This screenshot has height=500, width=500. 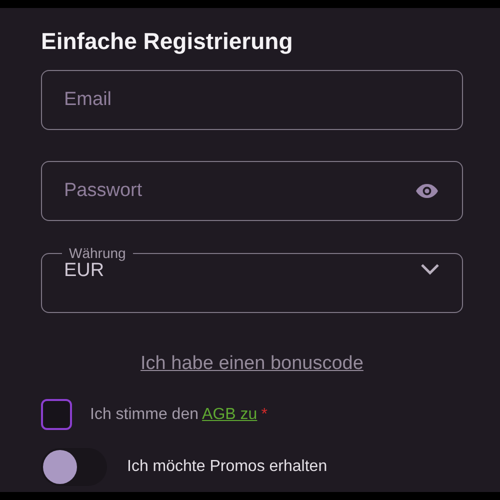 What do you see at coordinates (97, 253) in the screenshot?
I see `field-label: Währung` at bounding box center [97, 253].